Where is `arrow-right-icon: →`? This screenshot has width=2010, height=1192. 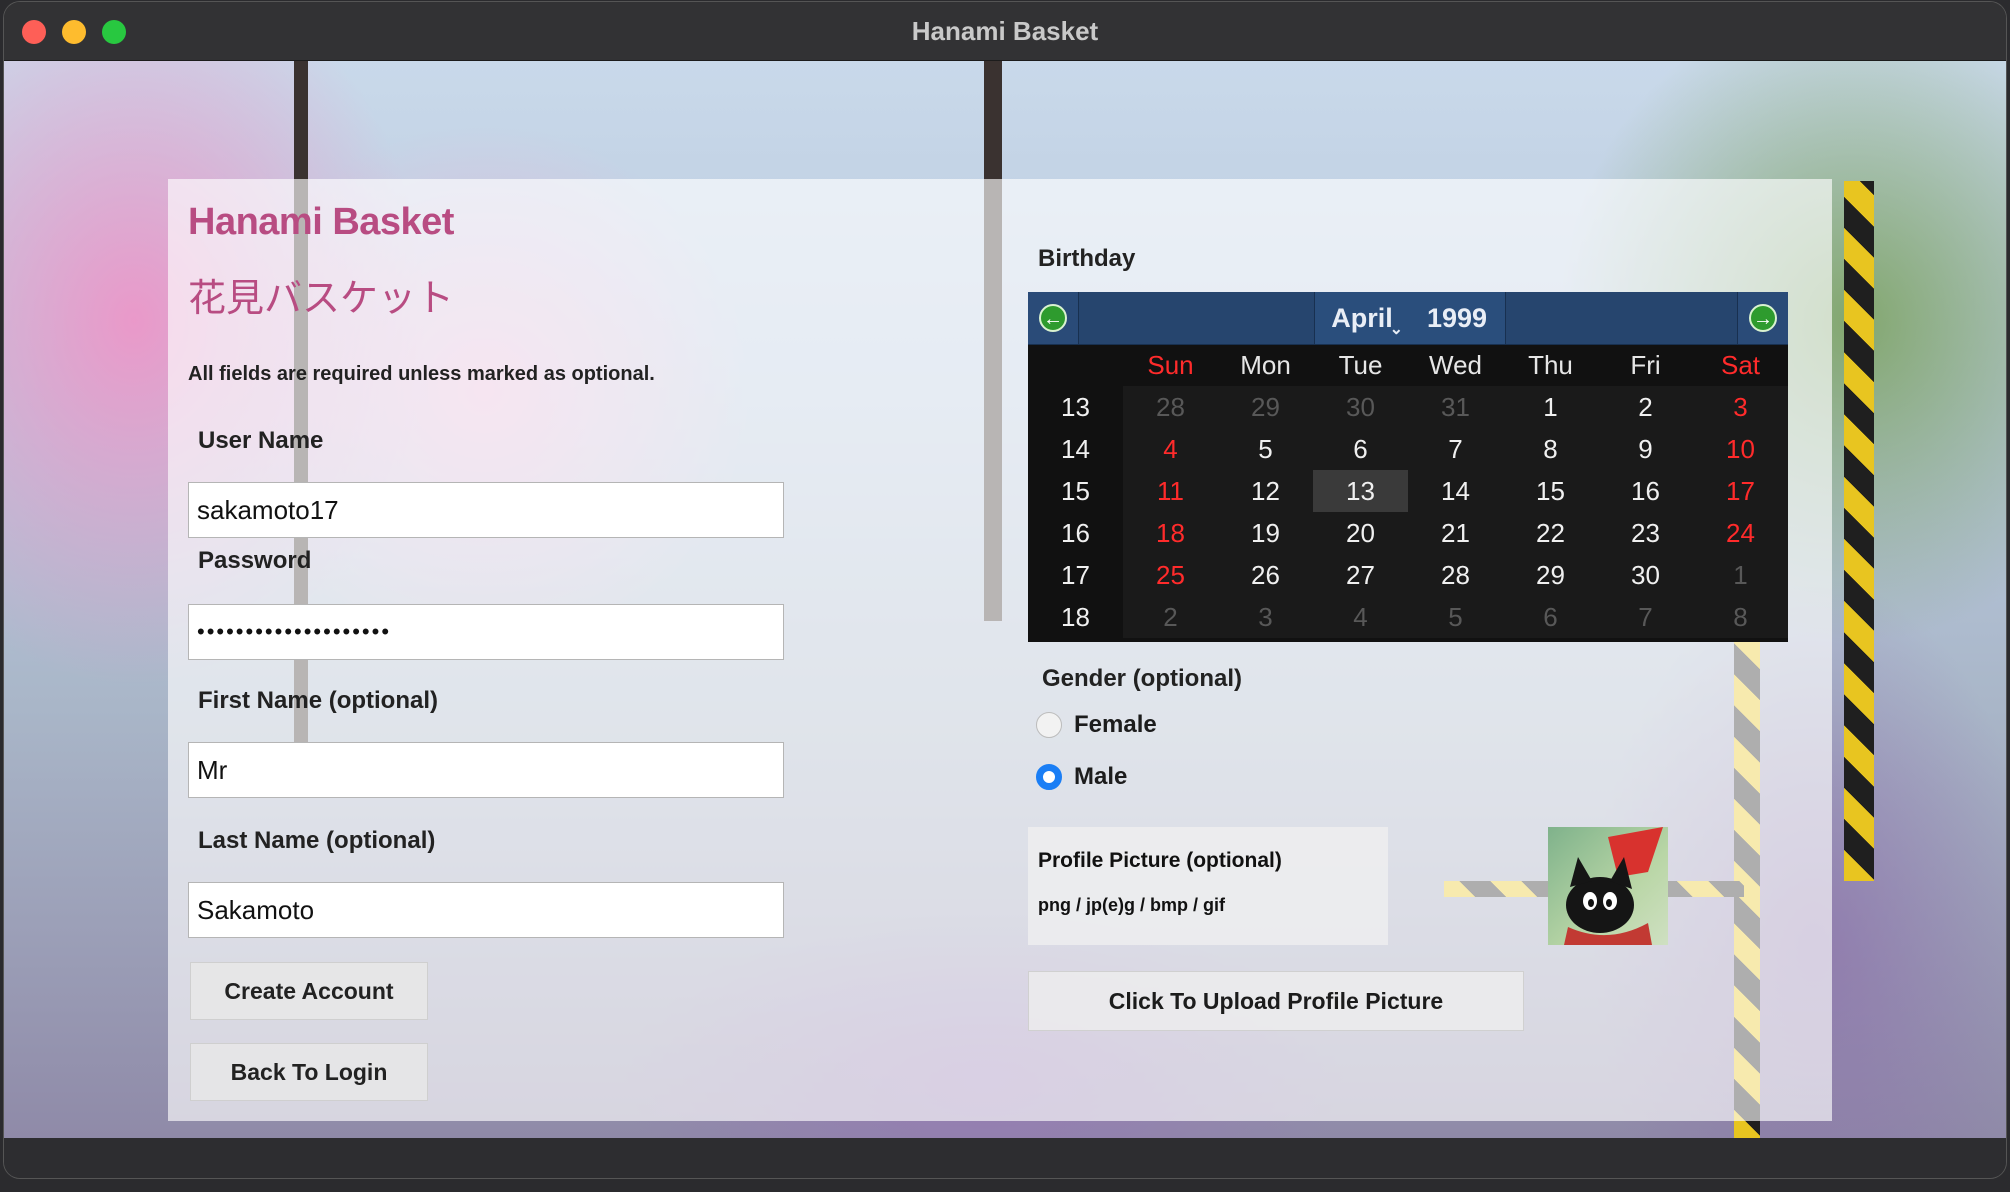 arrow-right-icon: → is located at coordinates (1763, 318).